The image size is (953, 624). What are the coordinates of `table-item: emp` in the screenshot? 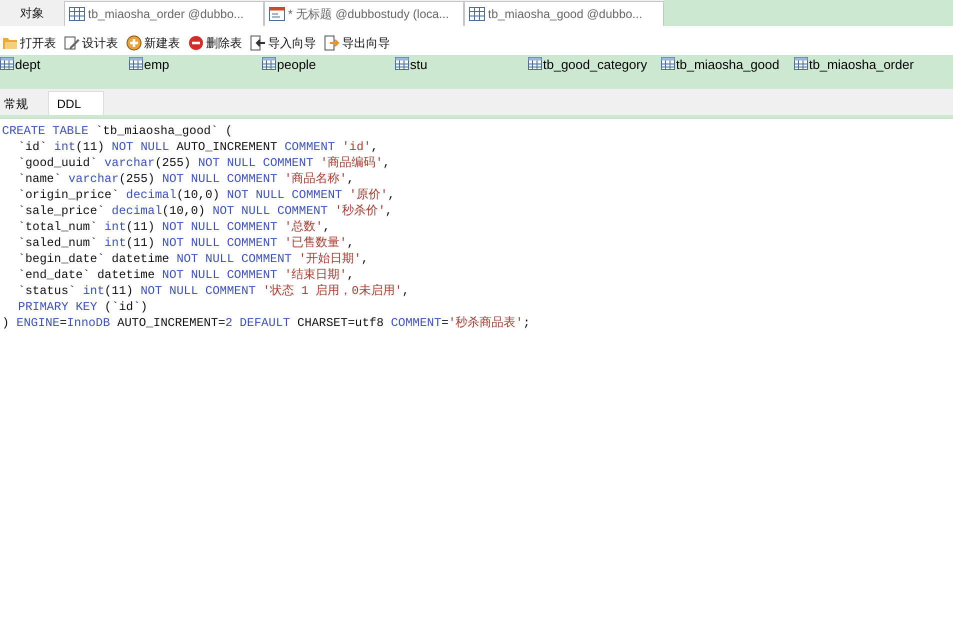 It's located at (195, 73).